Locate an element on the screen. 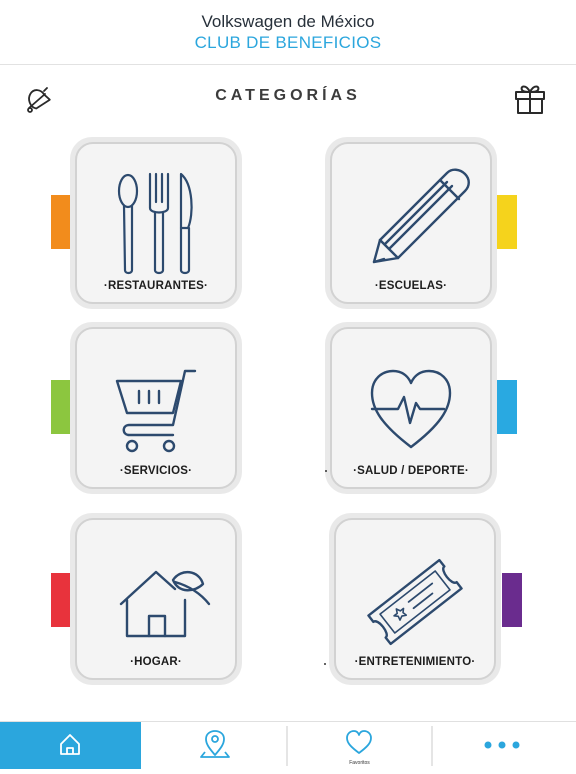 This screenshot has width=576, height=774. category-card-servicios: ·SERVICIOS· is located at coordinates (156, 408).